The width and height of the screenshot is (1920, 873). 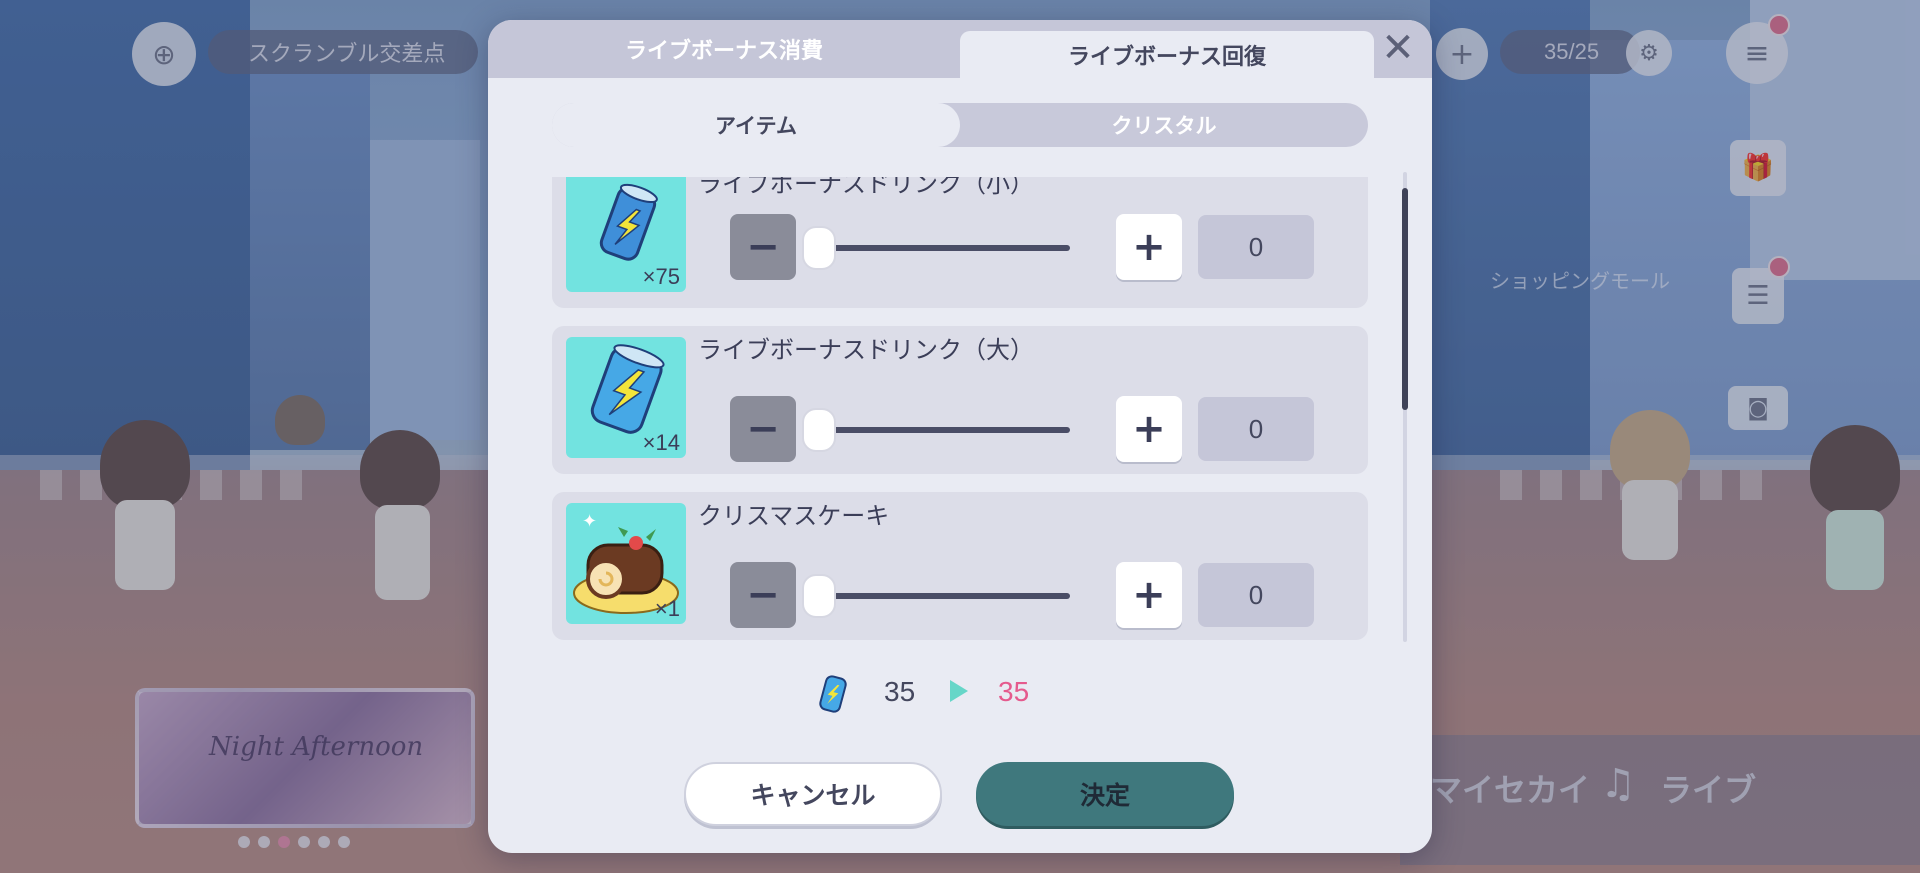 What do you see at coordinates (866, 350) in the screenshot?
I see `item-name: ライブボーナスドリンク（大）` at bounding box center [866, 350].